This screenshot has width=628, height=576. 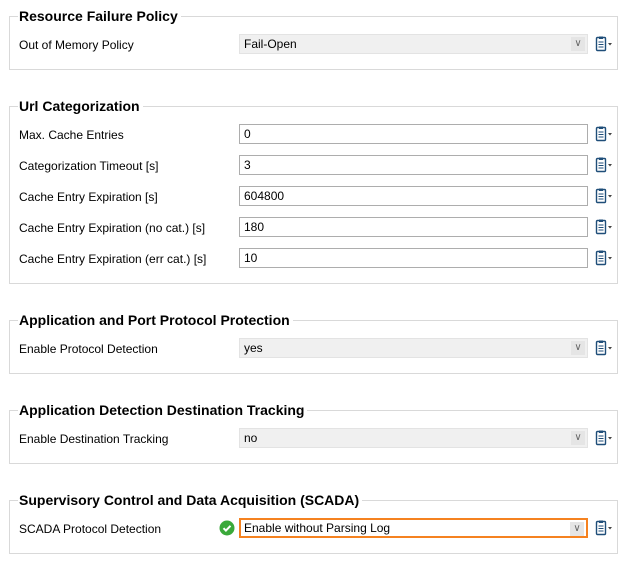 I want to click on setting-row: Cache Entry Expiration (err cat.) [s] 10, so click(x=313, y=259).